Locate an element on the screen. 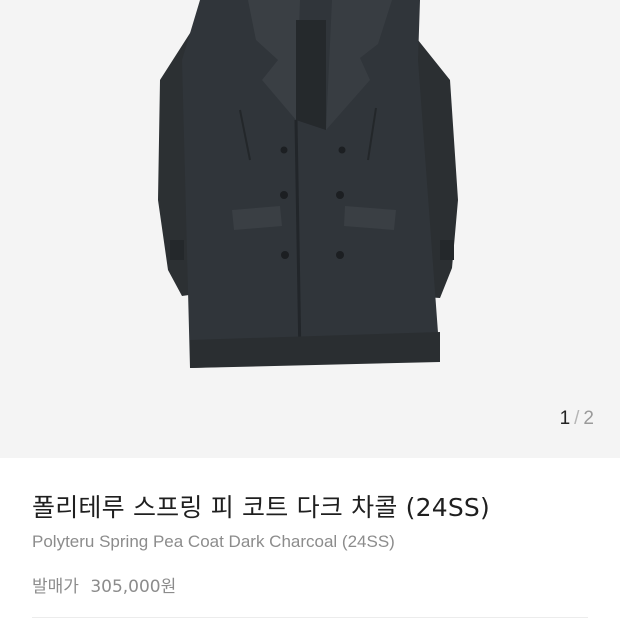  product-title-korean: 폴리테루 스프링 피 코트 다크 차콜 (24SS) is located at coordinates (261, 507).